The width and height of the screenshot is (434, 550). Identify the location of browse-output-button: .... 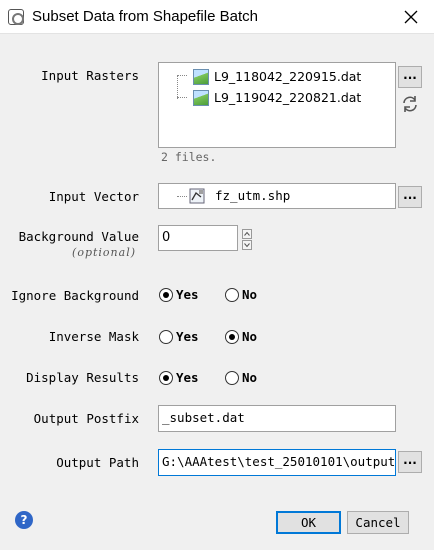
(410, 462).